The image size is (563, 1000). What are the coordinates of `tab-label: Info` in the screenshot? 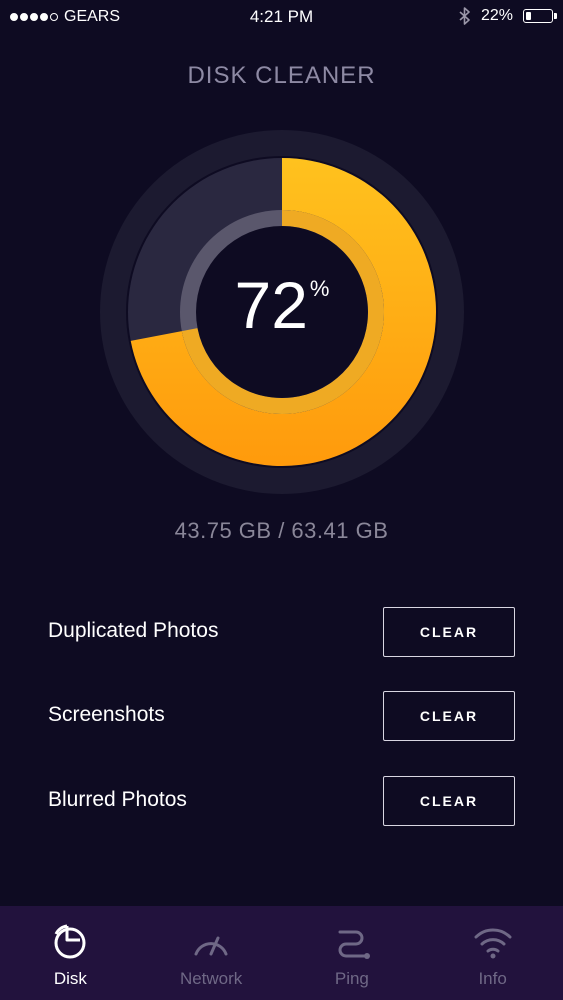 It's located at (492, 978).